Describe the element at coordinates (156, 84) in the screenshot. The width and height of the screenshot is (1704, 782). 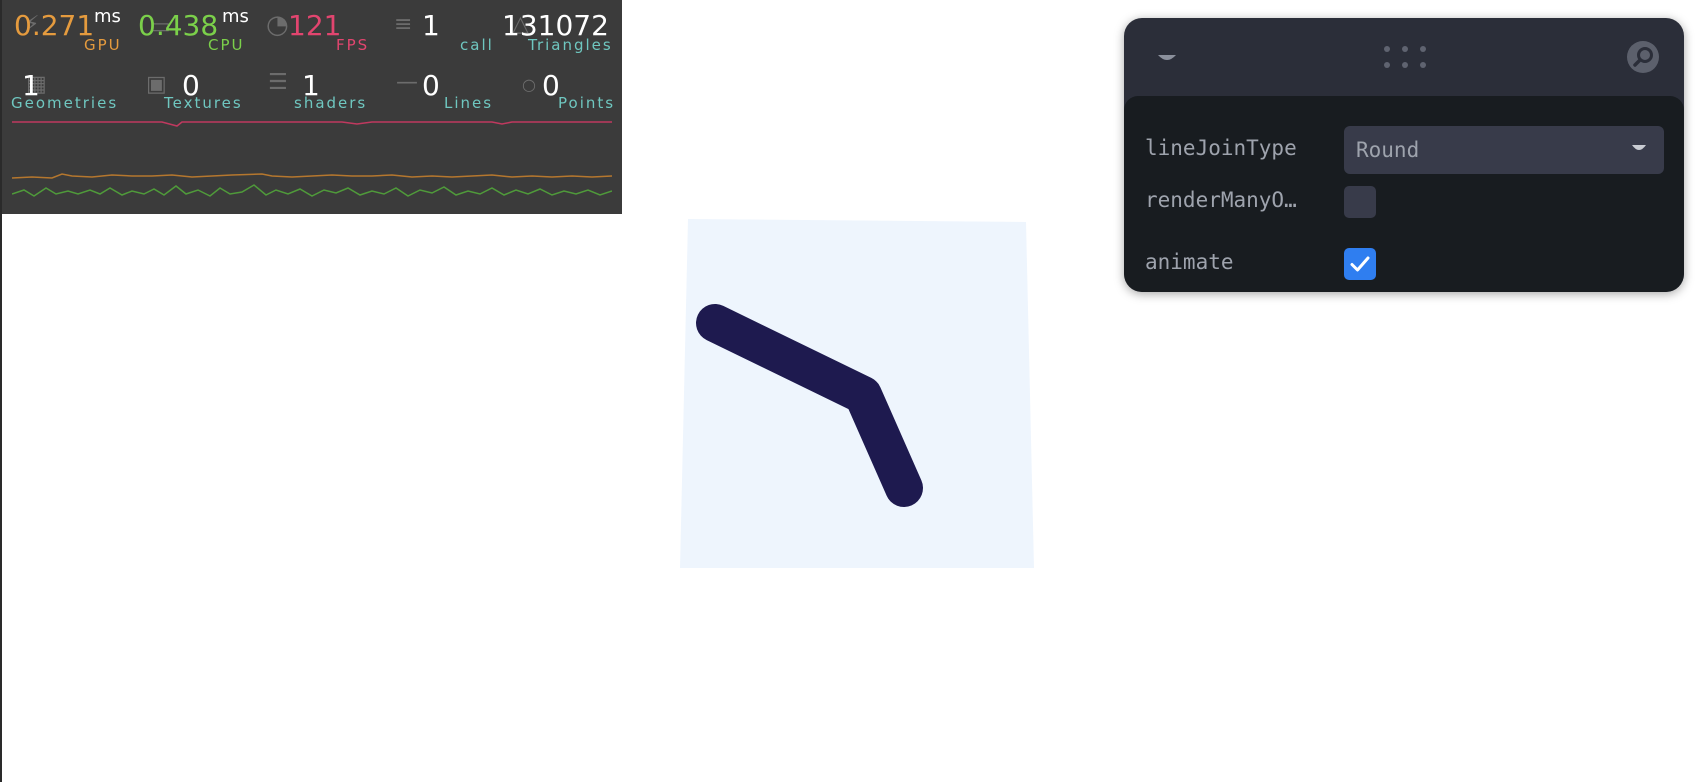
I see `image-icon: ▣` at that location.